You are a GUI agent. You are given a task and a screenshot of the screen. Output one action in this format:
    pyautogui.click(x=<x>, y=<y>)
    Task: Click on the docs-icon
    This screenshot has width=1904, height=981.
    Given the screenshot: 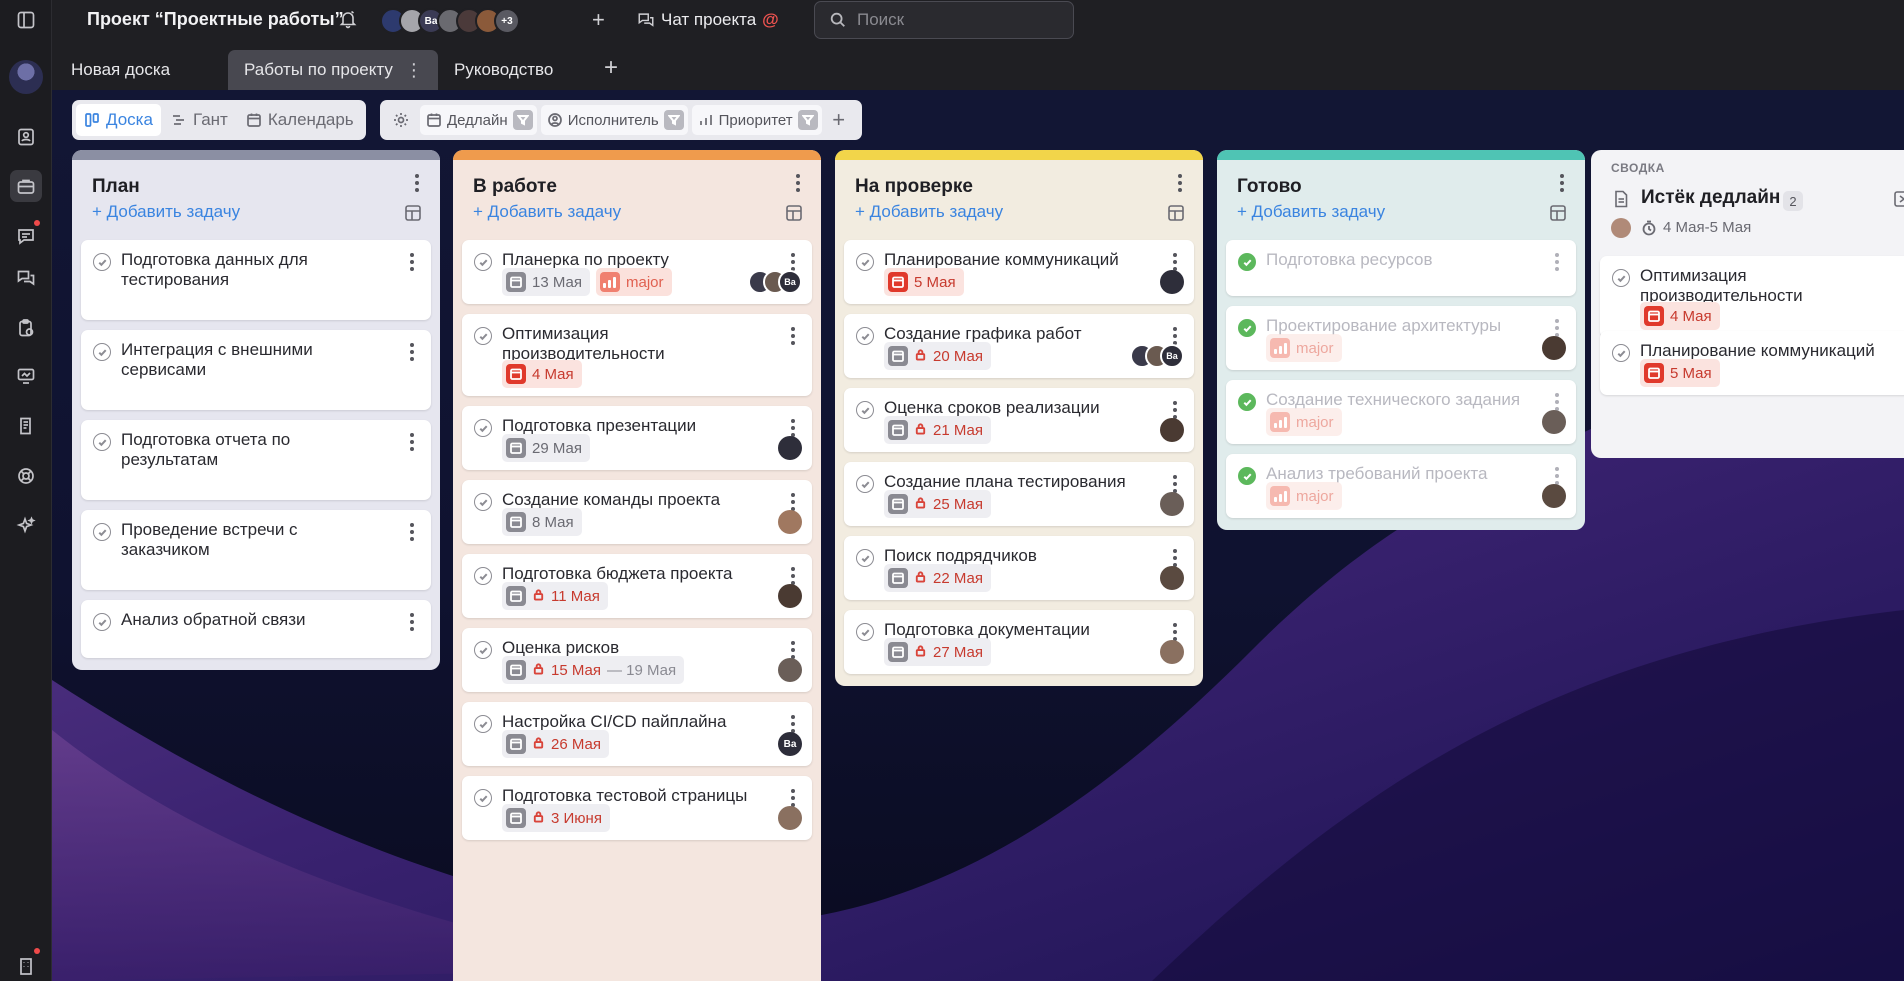 What is the action you would take?
    pyautogui.click(x=26, y=426)
    